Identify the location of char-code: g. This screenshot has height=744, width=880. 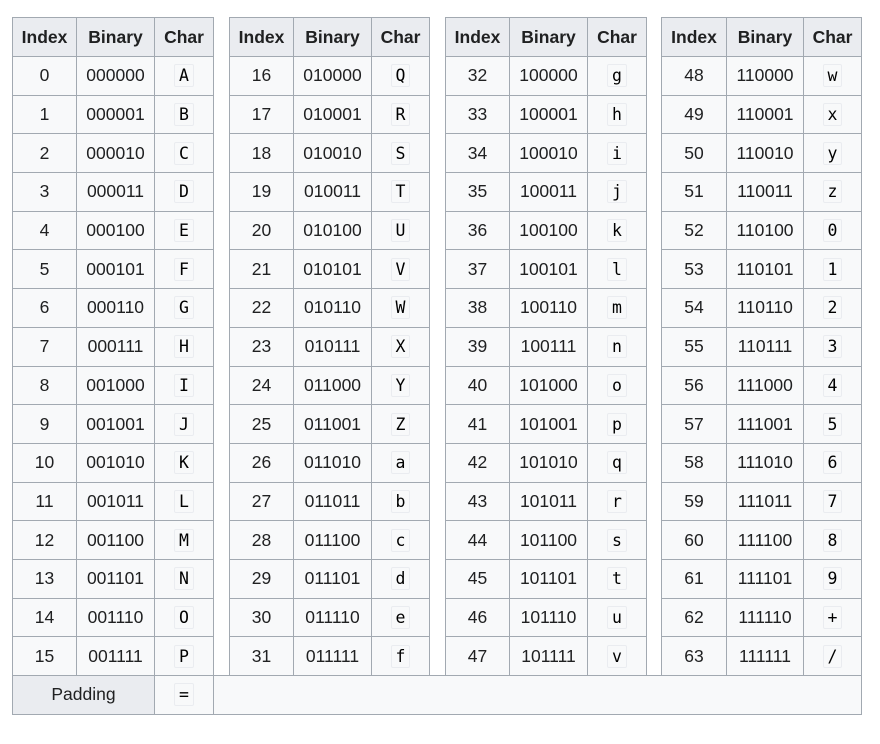
(617, 76).